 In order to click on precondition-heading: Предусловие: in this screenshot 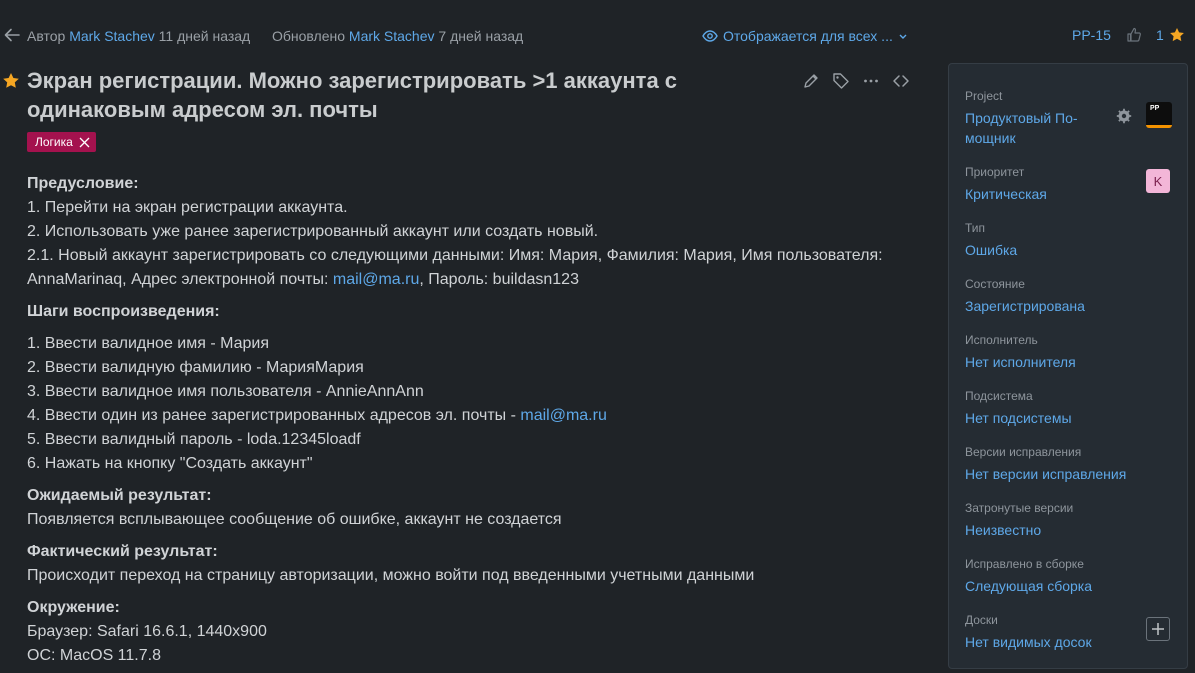, I will do `click(83, 183)`.